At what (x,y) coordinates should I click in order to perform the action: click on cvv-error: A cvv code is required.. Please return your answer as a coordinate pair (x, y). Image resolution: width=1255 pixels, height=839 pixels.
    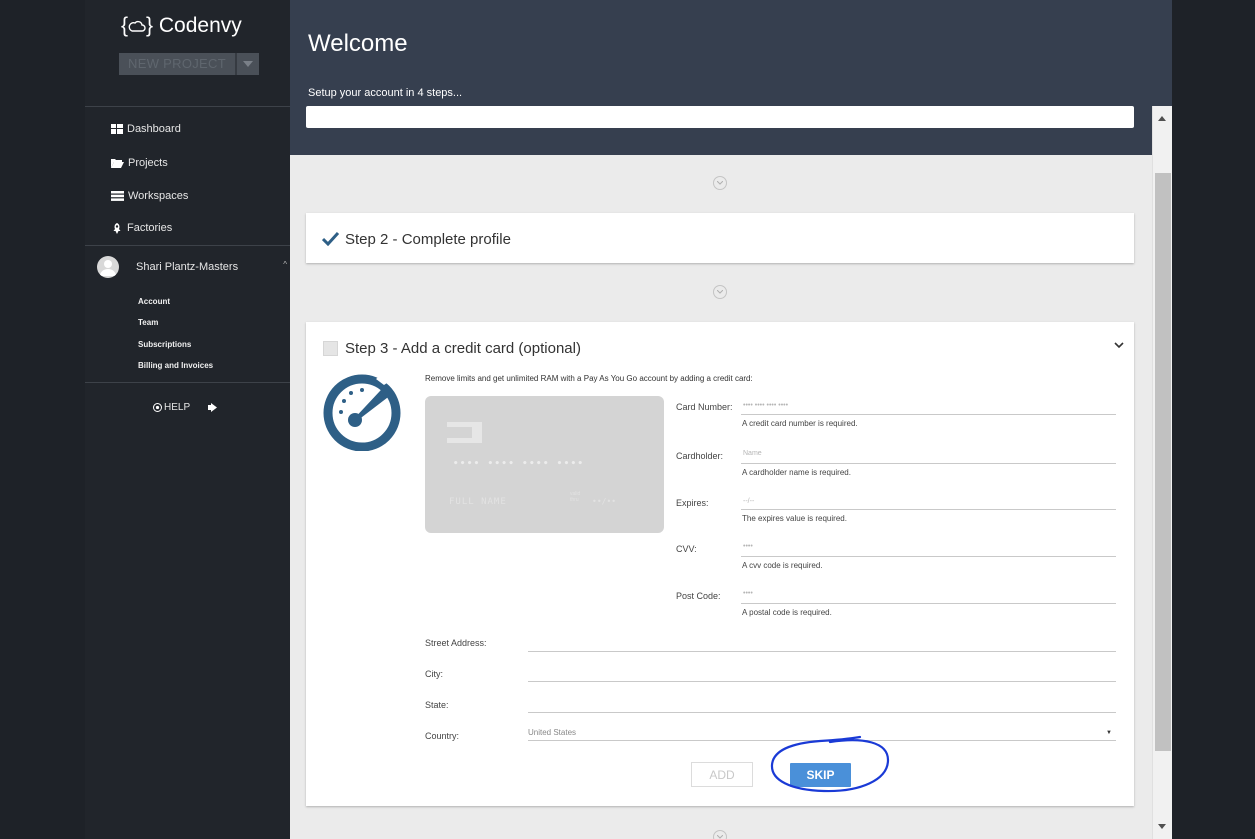
    Looking at the image, I should click on (782, 565).